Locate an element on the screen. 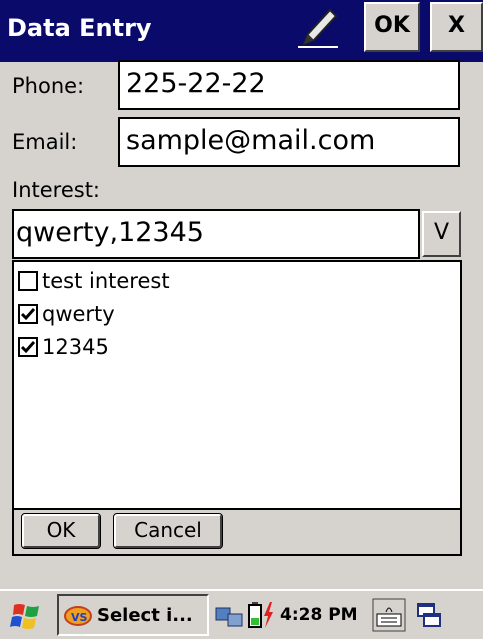  pen-icon is located at coordinates (318, 28).